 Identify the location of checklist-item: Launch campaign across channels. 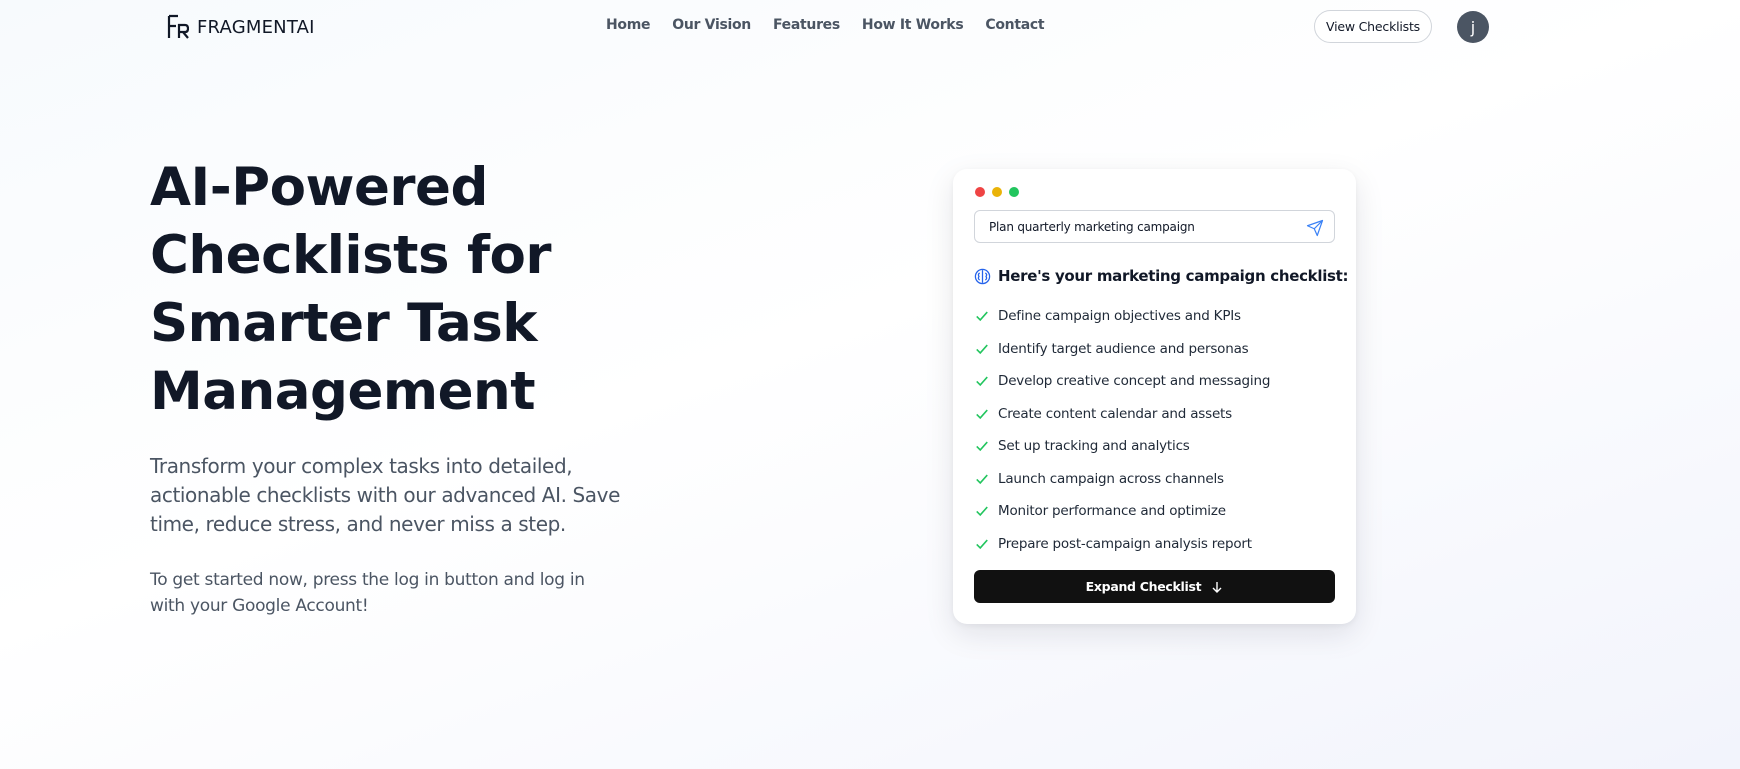
(1122, 479).